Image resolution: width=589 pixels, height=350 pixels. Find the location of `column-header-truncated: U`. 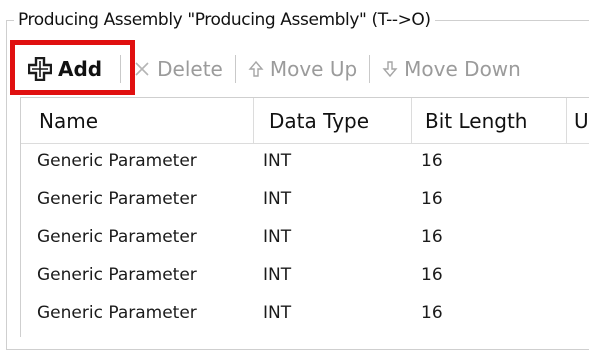

column-header-truncated: U is located at coordinates (581, 121).